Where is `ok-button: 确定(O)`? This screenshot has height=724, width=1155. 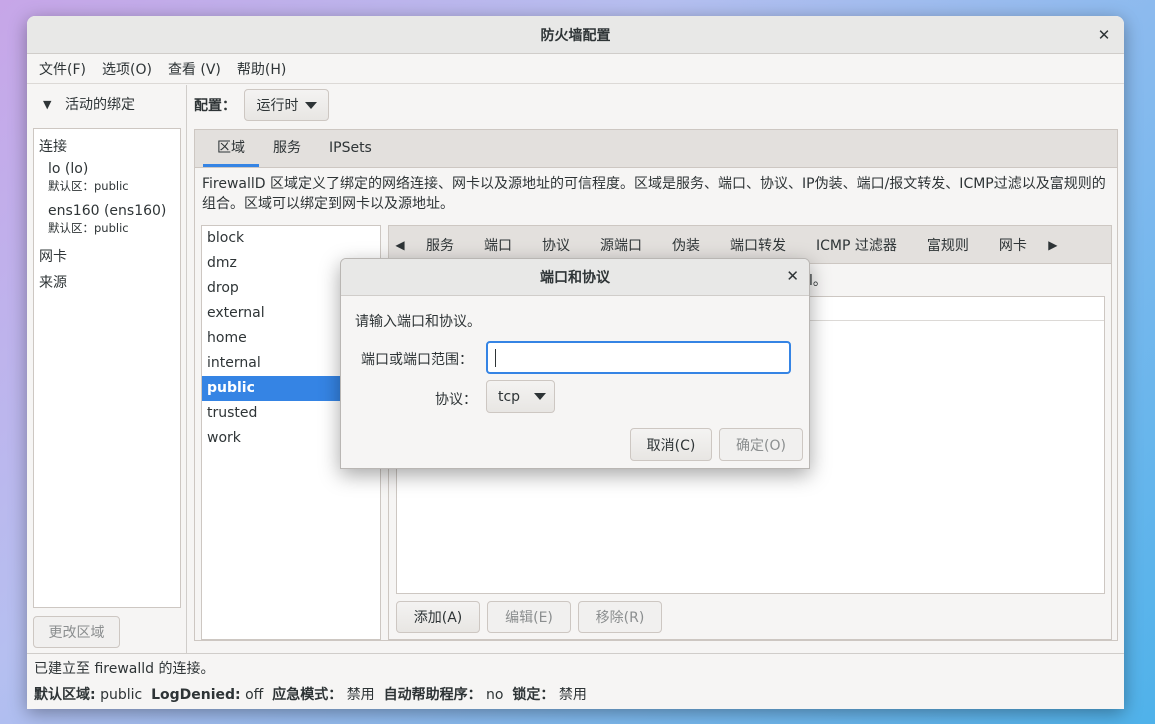 ok-button: 确定(O) is located at coordinates (761, 444).